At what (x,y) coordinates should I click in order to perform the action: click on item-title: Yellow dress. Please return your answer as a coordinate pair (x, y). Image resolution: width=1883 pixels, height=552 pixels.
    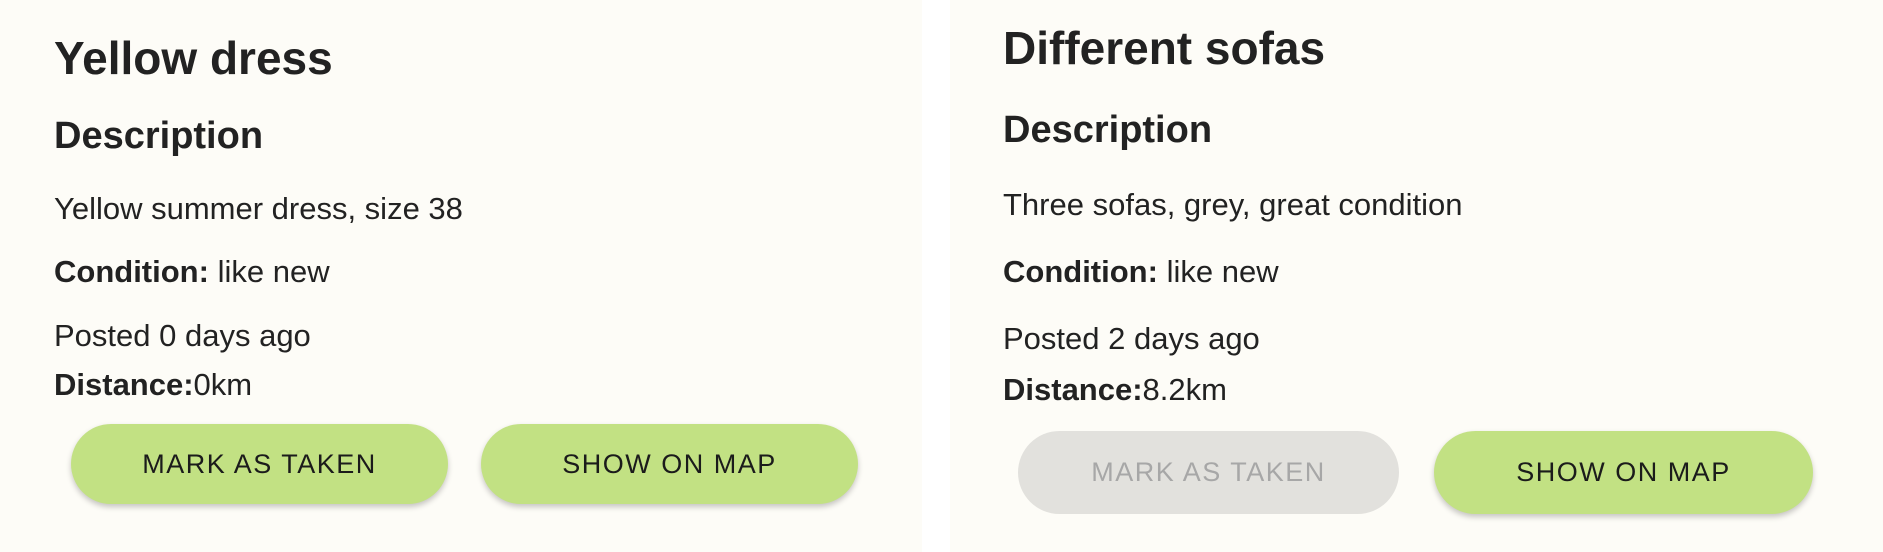
    Looking at the image, I should click on (193, 58).